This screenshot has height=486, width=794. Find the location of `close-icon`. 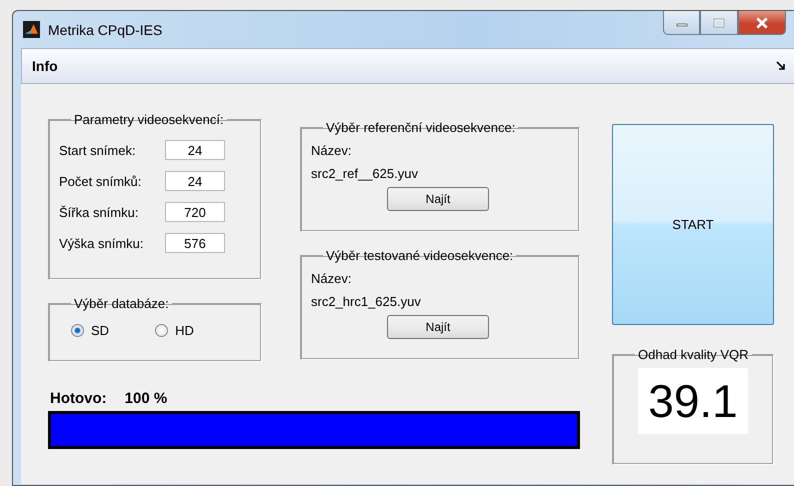

close-icon is located at coordinates (762, 22).